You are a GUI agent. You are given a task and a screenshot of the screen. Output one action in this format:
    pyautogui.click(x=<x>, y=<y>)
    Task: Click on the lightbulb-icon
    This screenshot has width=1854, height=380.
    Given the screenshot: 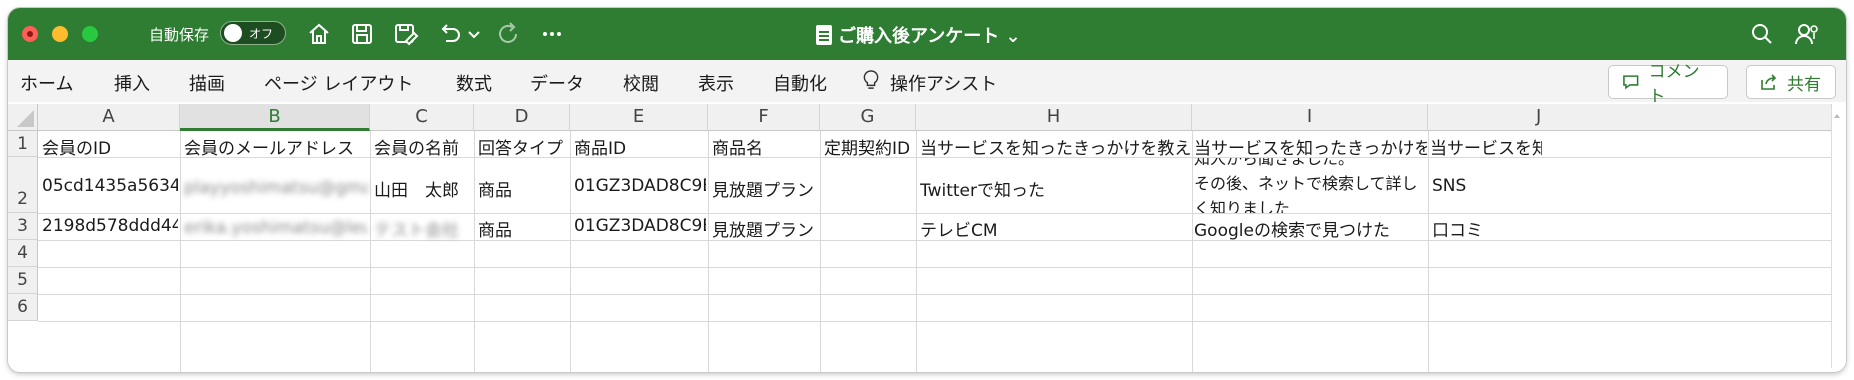 What is the action you would take?
    pyautogui.click(x=871, y=82)
    